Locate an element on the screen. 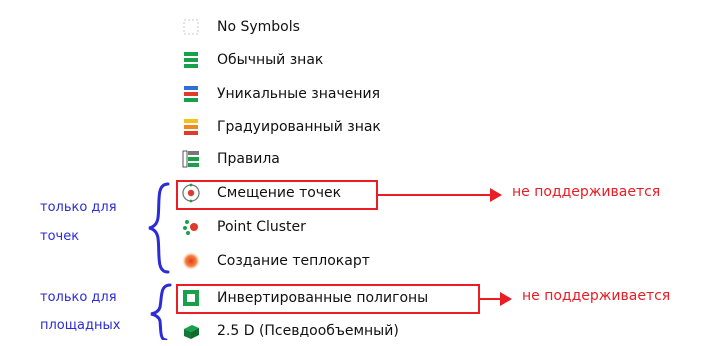 The image size is (715, 346). menu-item-2-5d: 2.5 D (Псевдообъемный) is located at coordinates (289, 331).